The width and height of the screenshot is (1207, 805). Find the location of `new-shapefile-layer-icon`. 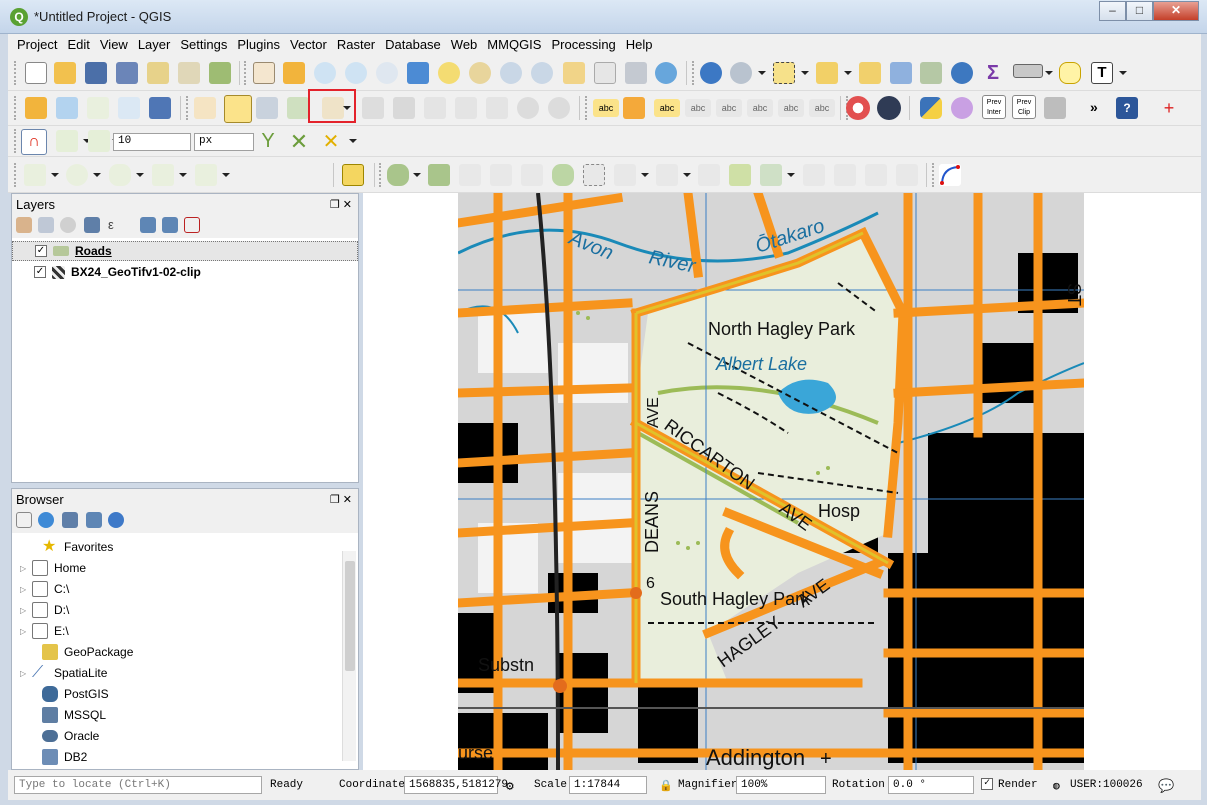

new-shapefile-layer-icon is located at coordinates (98, 108).